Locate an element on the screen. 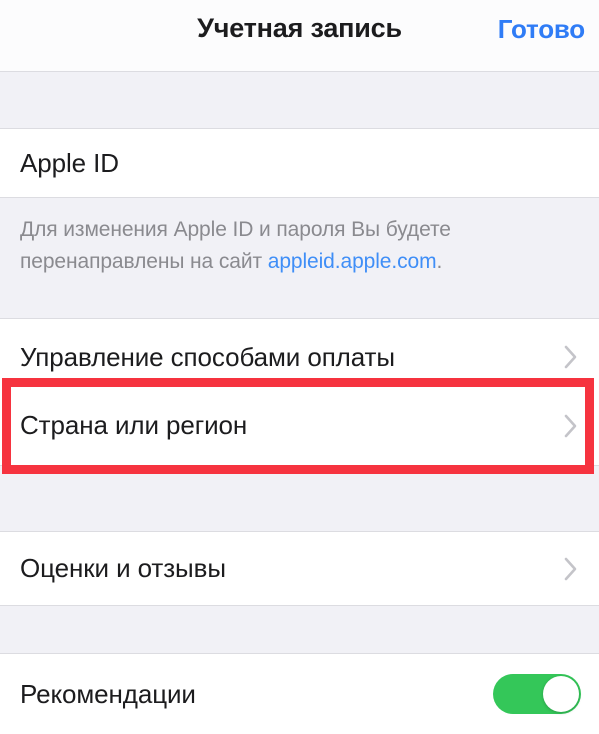 This screenshot has height=734, width=599. apple-id-row: Apple ID is located at coordinates (299, 163).